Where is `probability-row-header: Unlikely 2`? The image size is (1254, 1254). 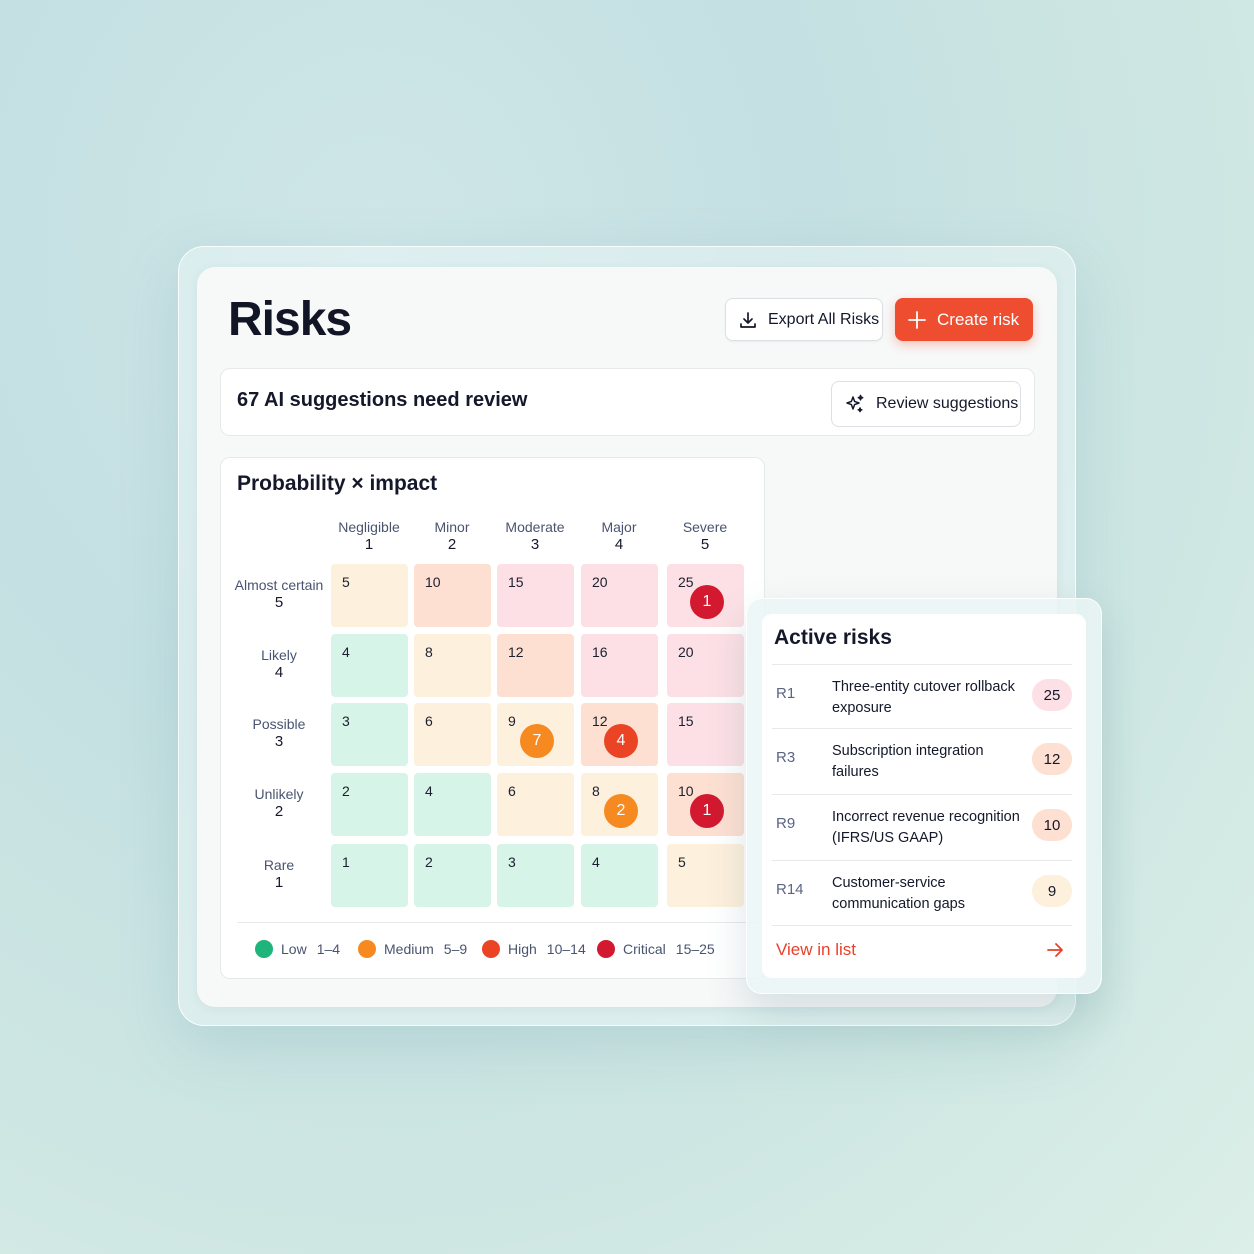
probability-row-header: Unlikely 2 is located at coordinates (279, 803).